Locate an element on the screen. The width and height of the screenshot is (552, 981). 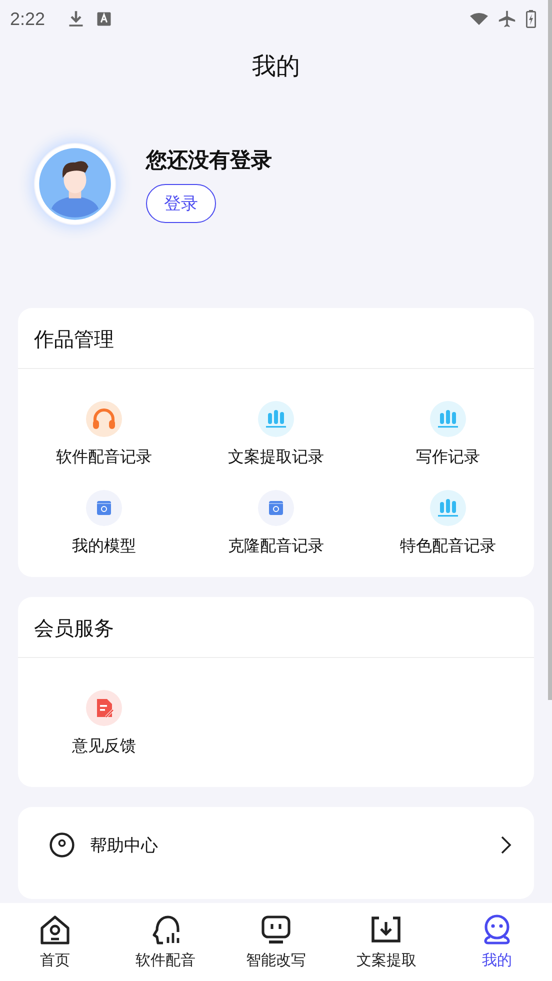
keyboard-app-icon is located at coordinates (104, 19).